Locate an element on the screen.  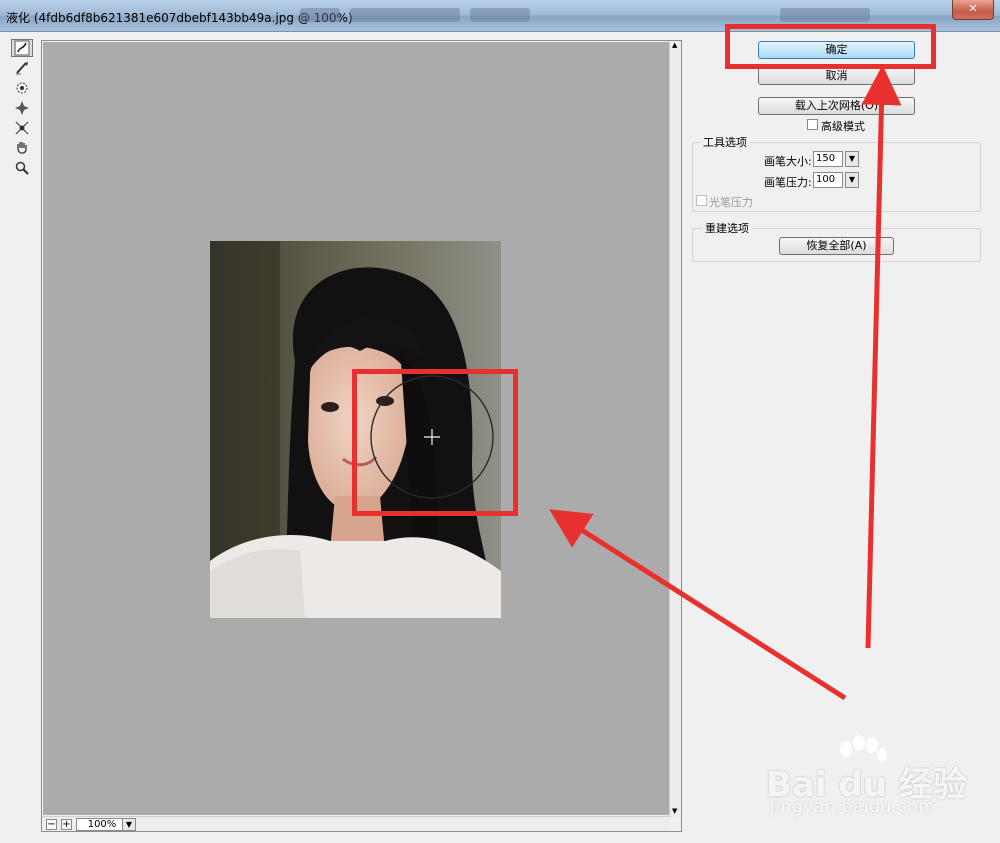
arrow-to-ok-button is located at coordinates (881, 357).